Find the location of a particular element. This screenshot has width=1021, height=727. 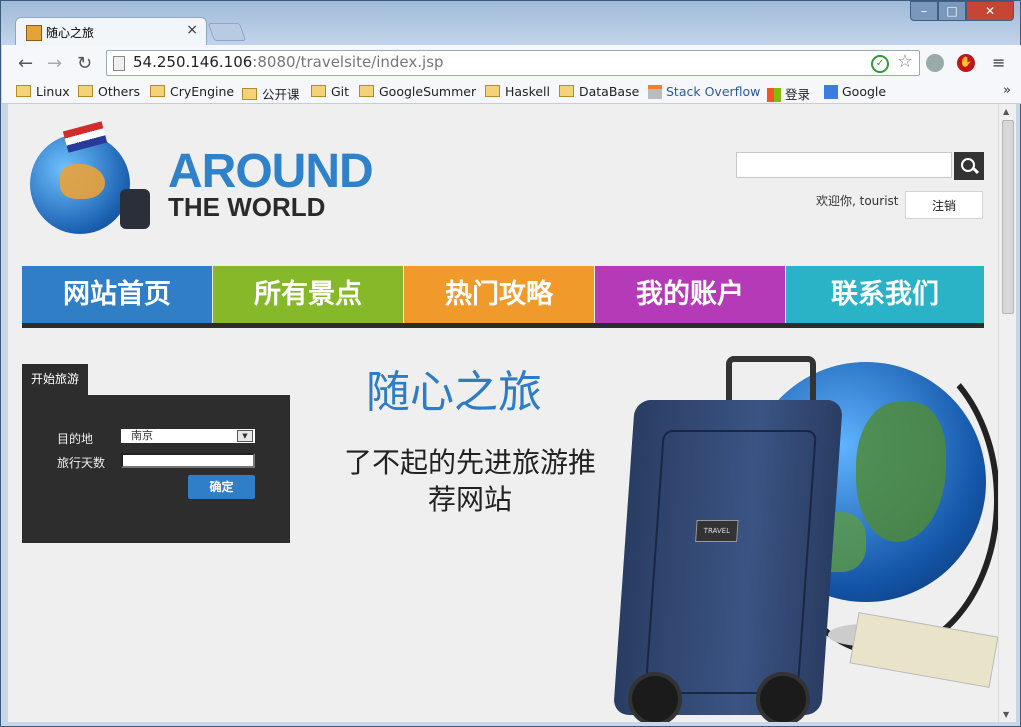

trip-panel-tab: 开始旅游 is located at coordinates (55, 379).